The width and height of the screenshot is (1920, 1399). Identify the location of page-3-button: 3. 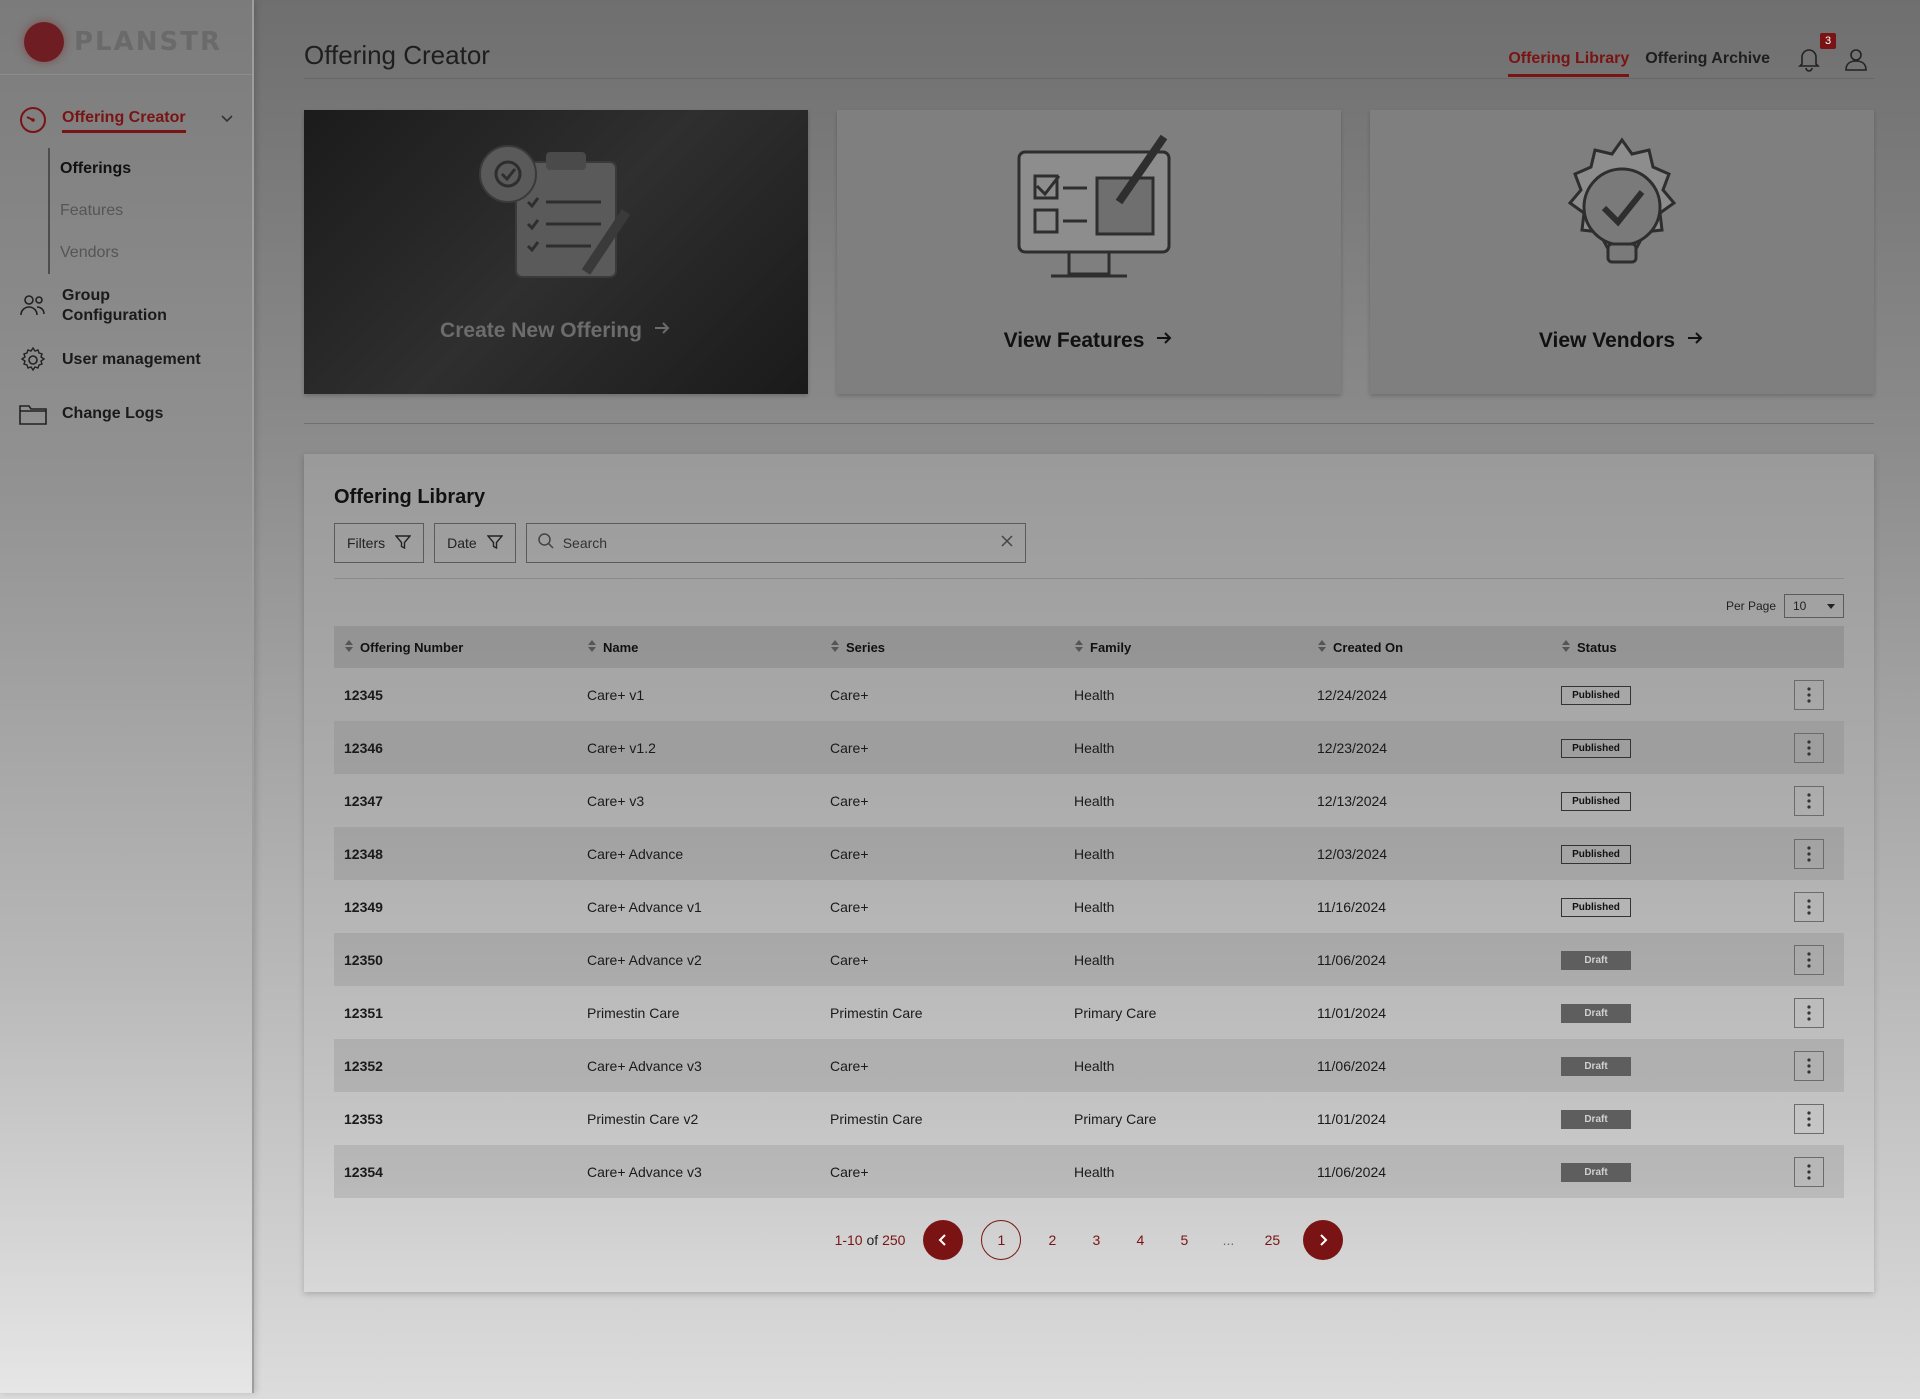
(1096, 1240).